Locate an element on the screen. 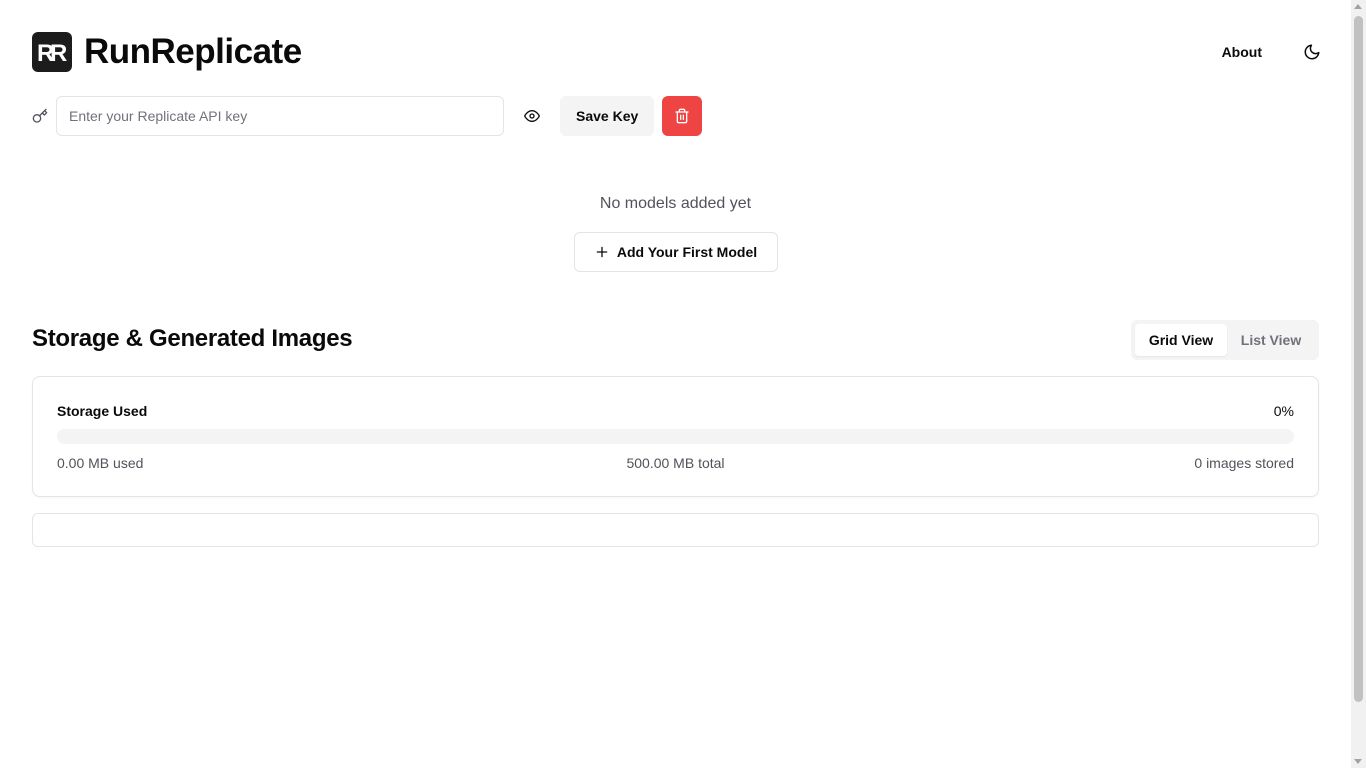  delete-key-button is located at coordinates (682, 116).